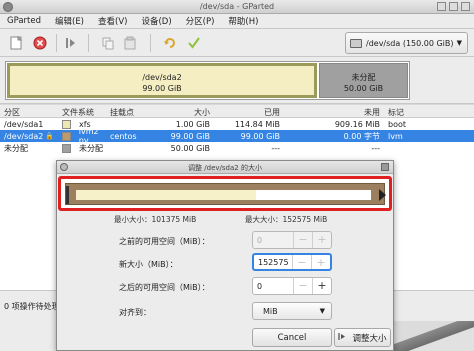 The image size is (474, 351). I want to click on menu-bar: GParted 编辑(E) 查看(V) 设备(D) 分区(P) 帮助(H), so click(237, 21).